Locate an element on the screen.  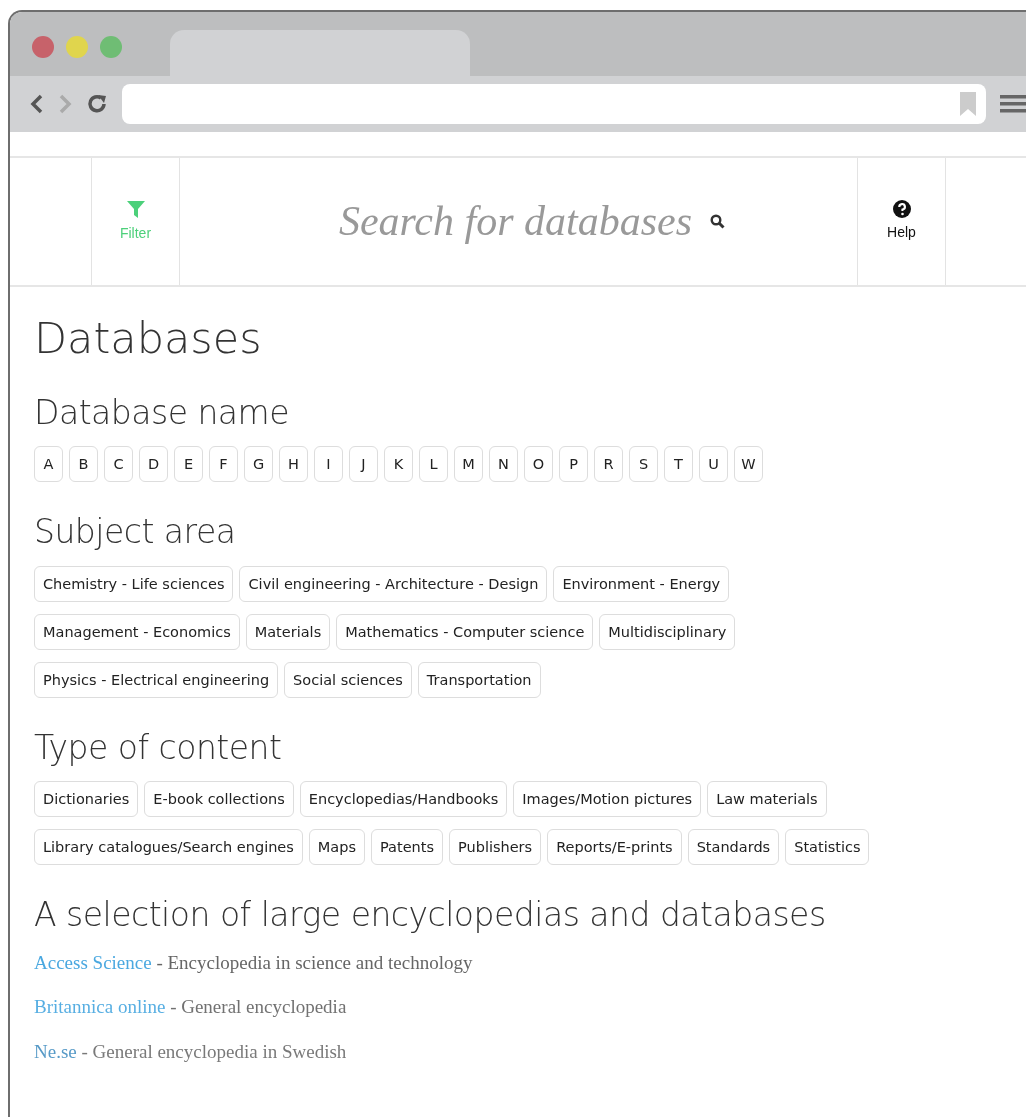
letter-button: M is located at coordinates (468, 464).